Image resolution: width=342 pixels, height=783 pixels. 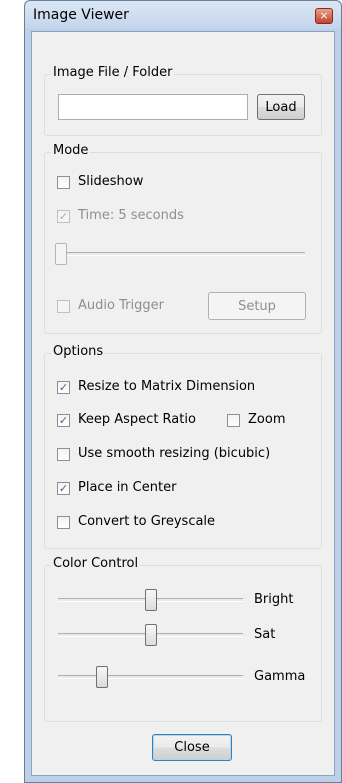 I want to click on greyscale-check-box, so click(x=63, y=522).